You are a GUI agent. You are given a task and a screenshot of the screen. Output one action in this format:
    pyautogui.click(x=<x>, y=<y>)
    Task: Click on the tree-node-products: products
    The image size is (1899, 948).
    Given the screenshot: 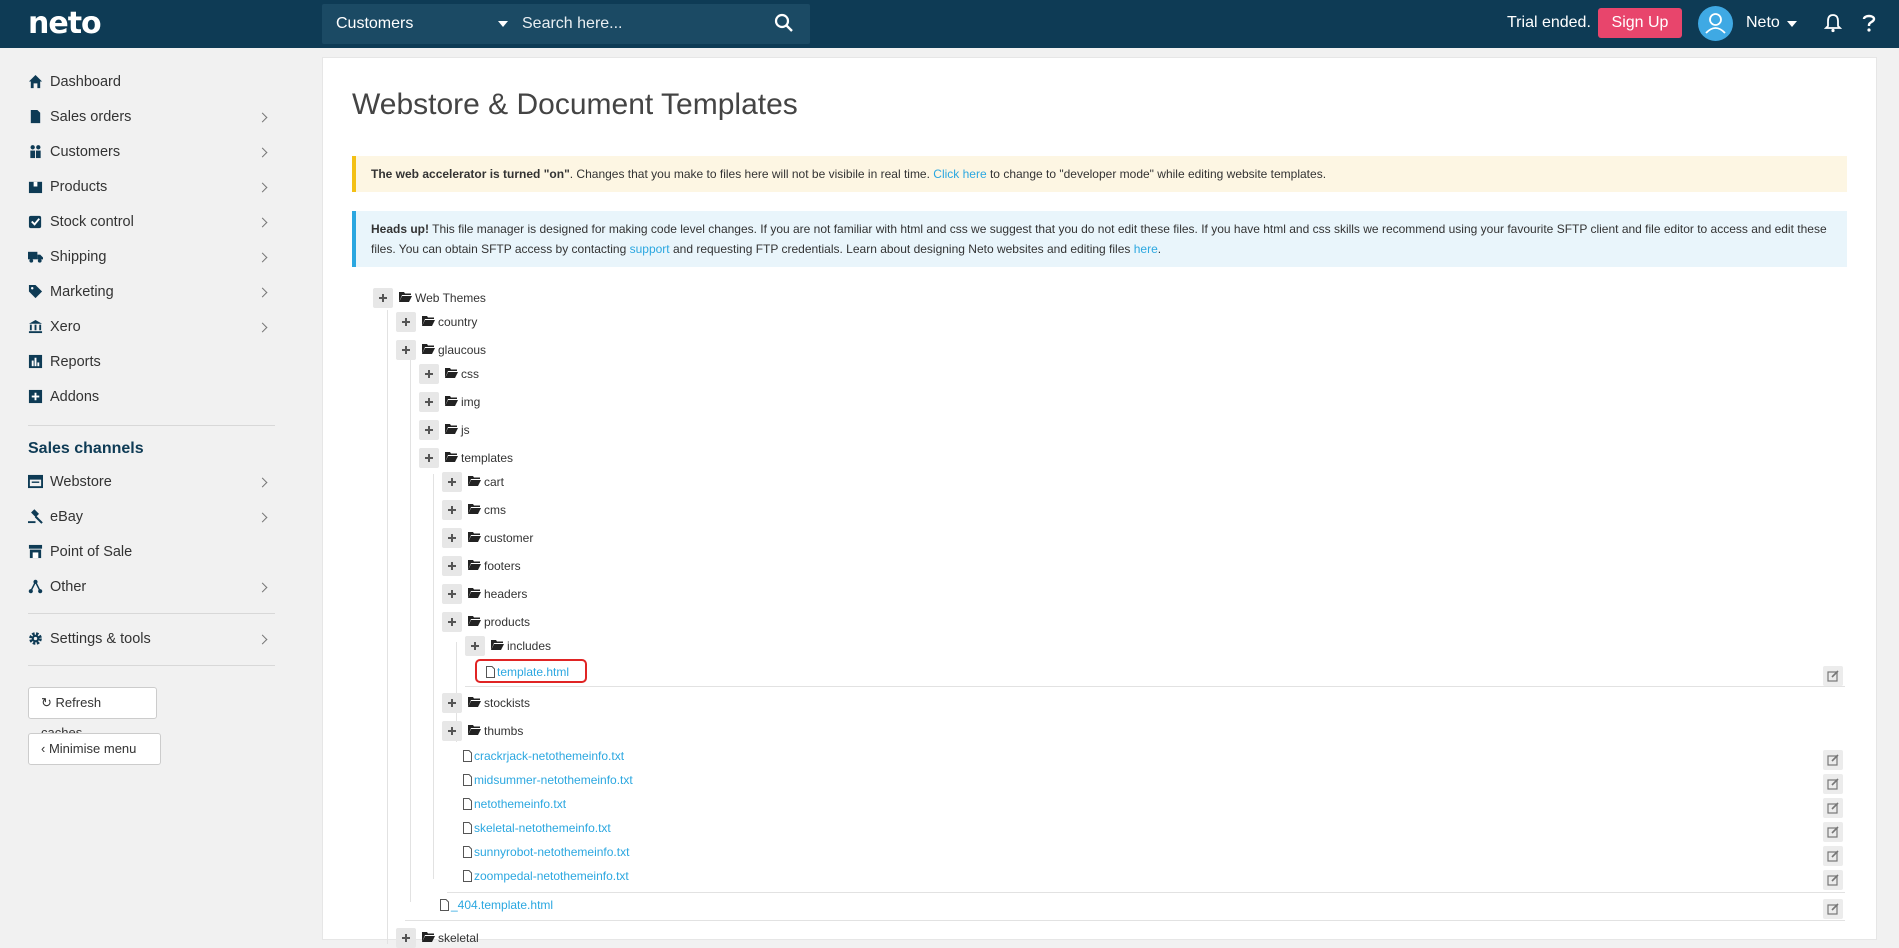 What is the action you would take?
    pyautogui.click(x=542, y=622)
    